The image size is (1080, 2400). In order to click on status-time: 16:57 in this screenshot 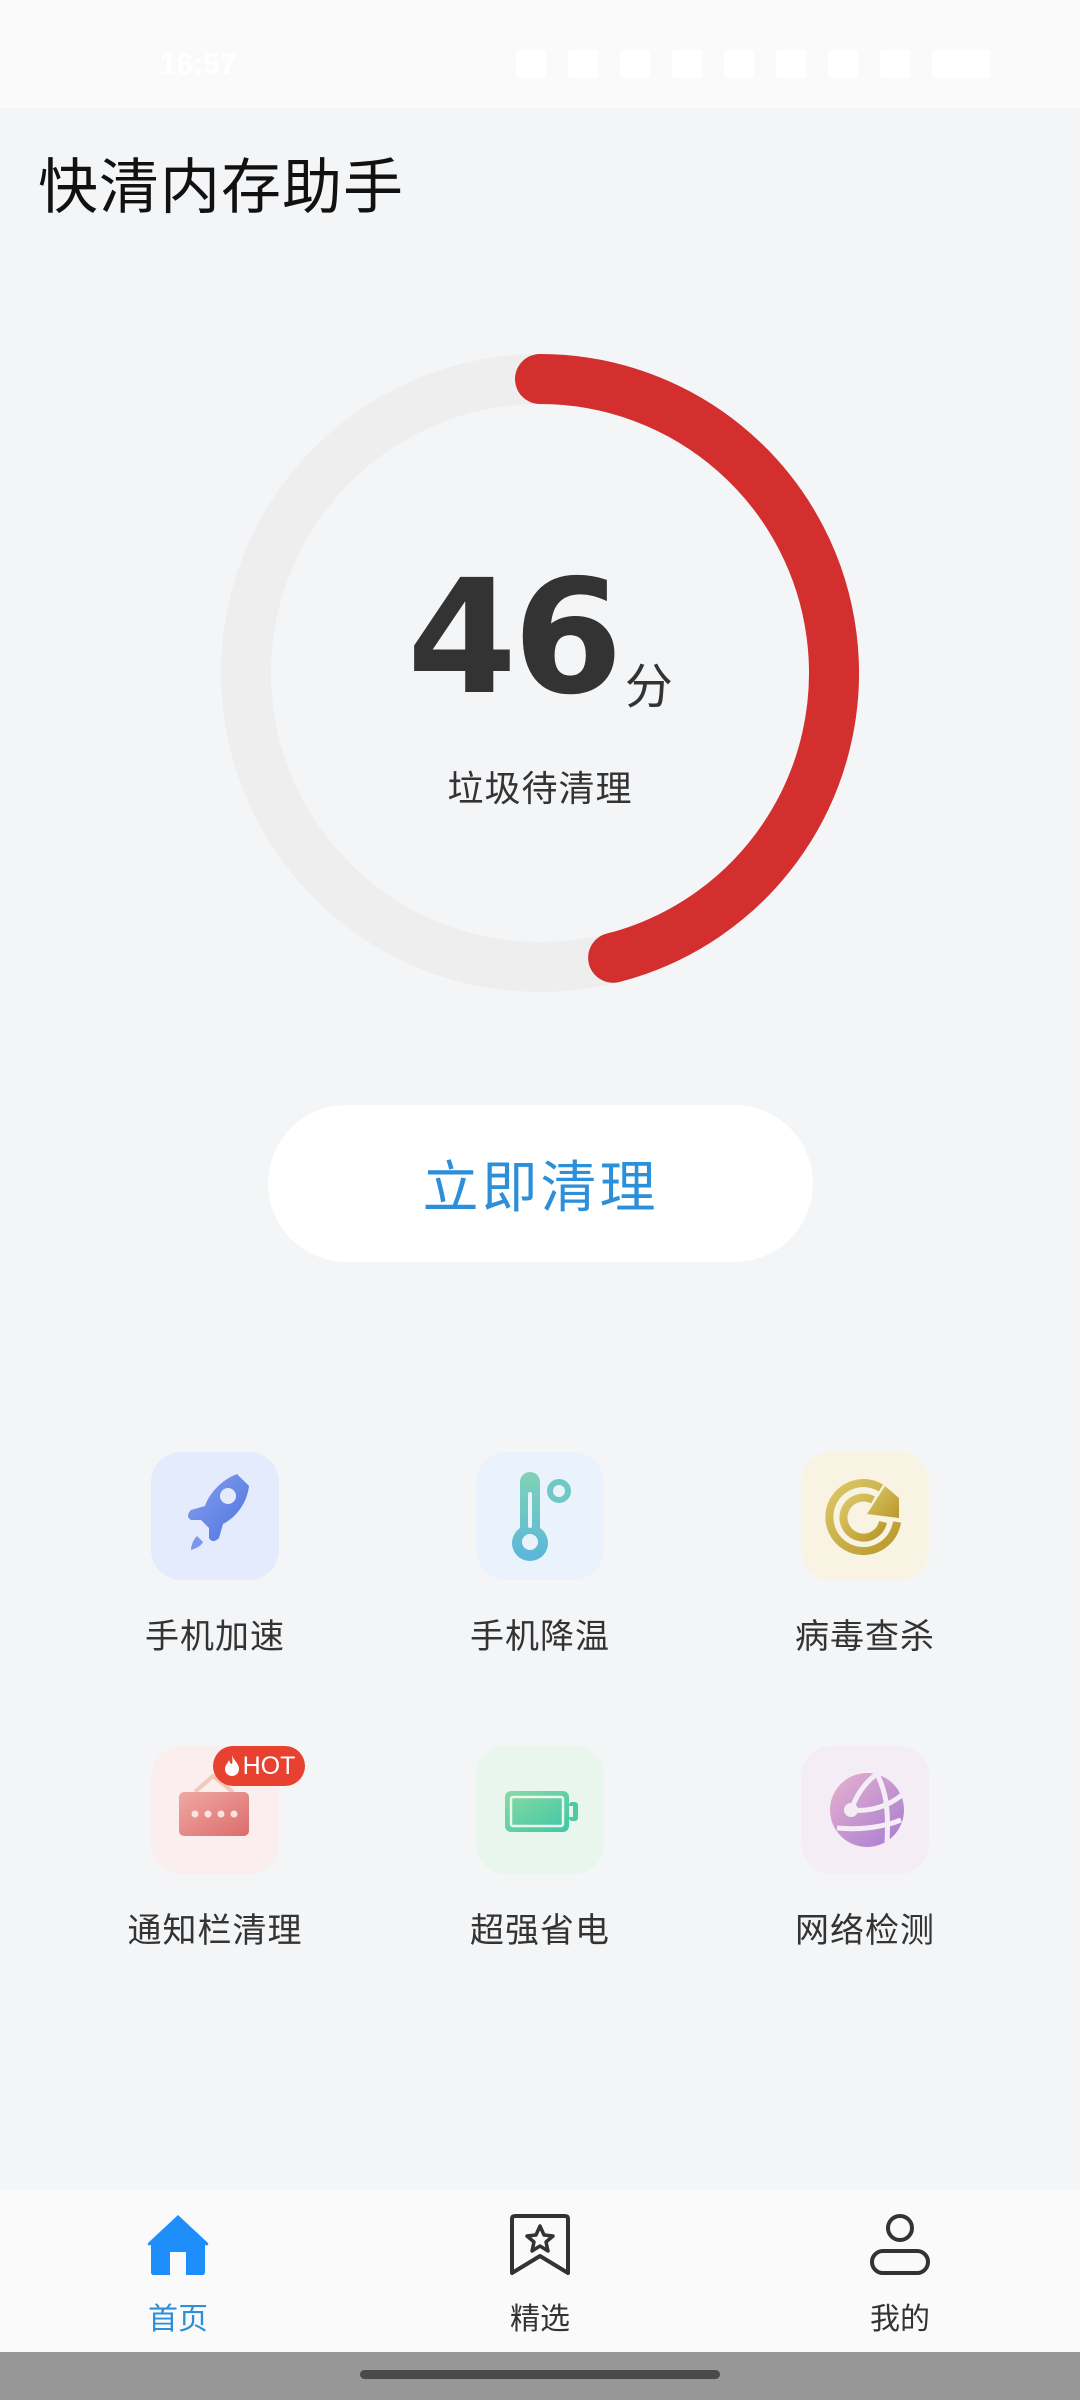, I will do `click(198, 64)`.